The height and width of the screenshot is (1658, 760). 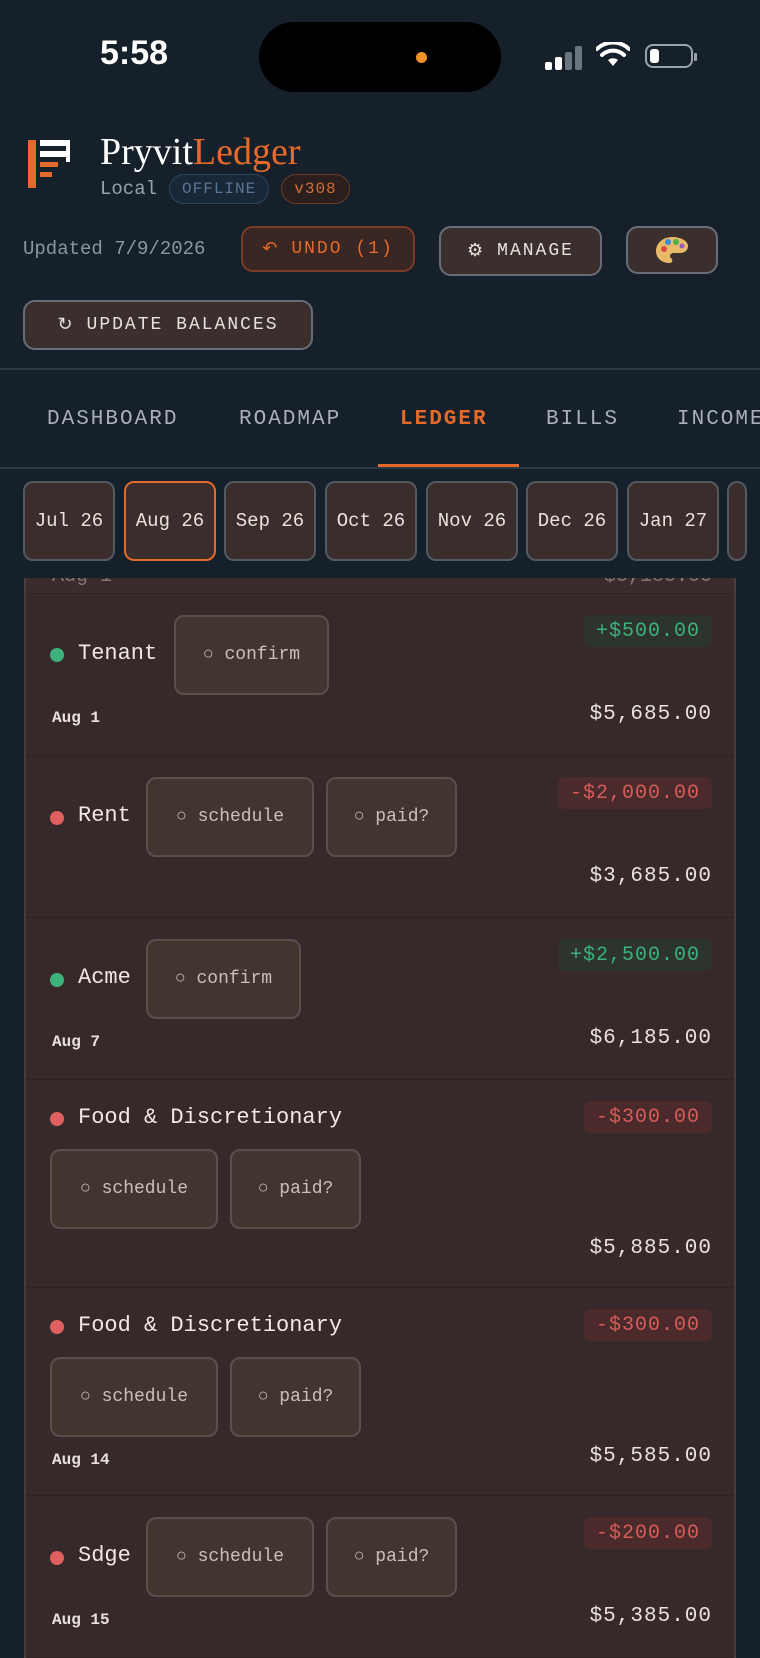 I want to click on app-meta-row: Local OFFLINE v308, so click(x=225, y=189).